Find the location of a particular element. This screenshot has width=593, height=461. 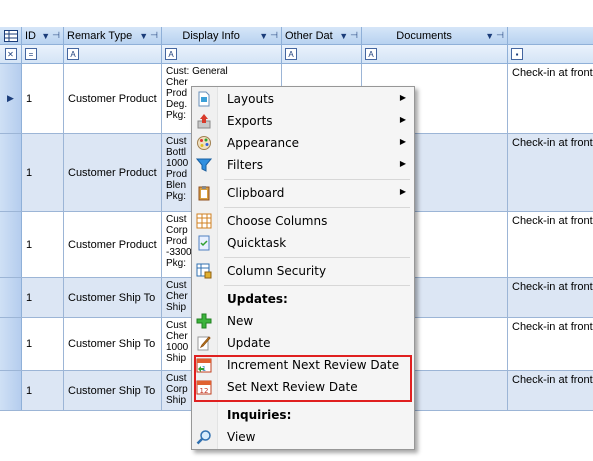

column-header-id: ID ▼ ⊣ is located at coordinates (43, 35).